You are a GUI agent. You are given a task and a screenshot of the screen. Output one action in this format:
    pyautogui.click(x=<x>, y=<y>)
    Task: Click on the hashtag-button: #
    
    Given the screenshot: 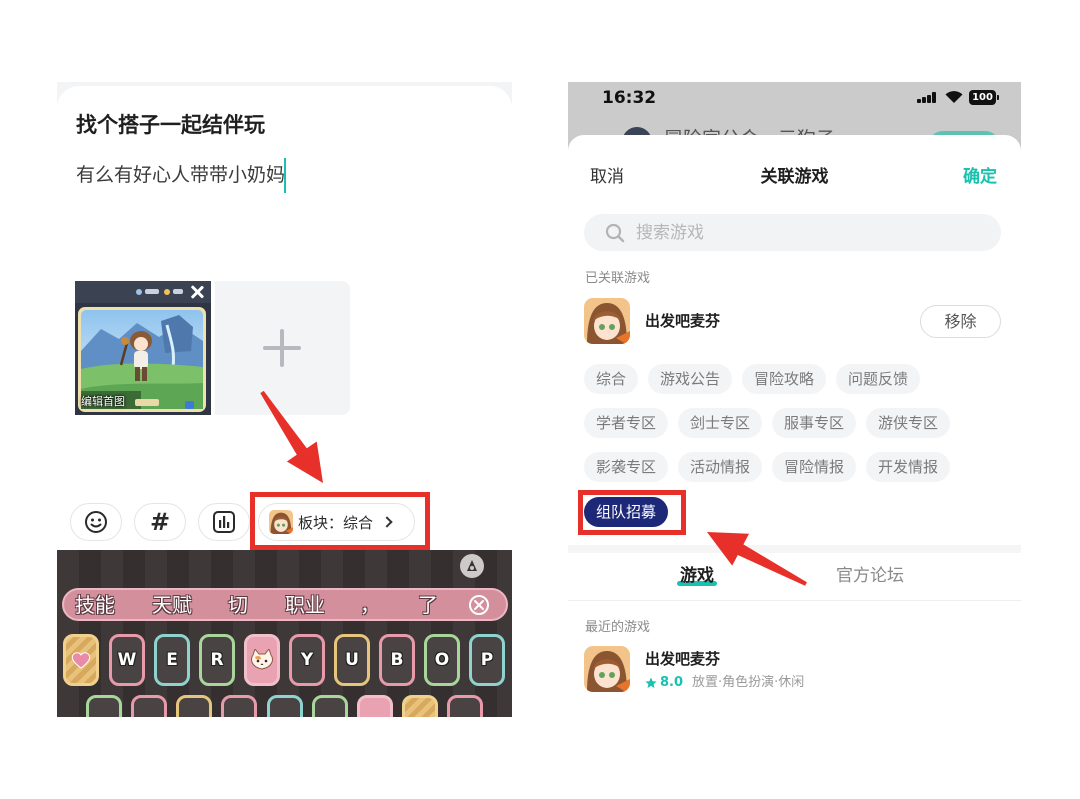 What is the action you would take?
    pyautogui.click(x=160, y=522)
    